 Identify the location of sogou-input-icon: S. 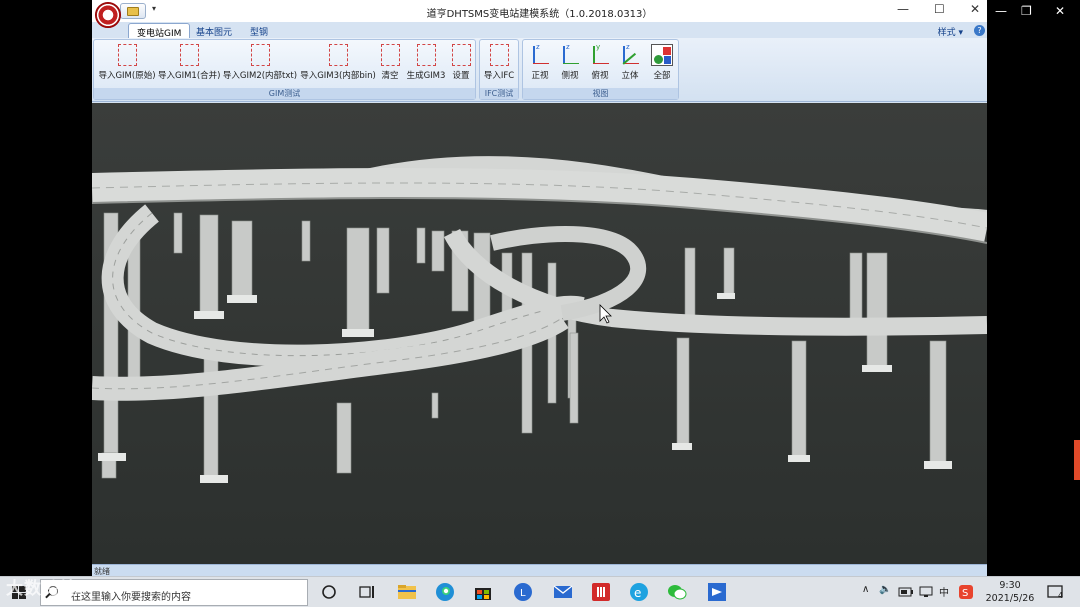
(966, 592).